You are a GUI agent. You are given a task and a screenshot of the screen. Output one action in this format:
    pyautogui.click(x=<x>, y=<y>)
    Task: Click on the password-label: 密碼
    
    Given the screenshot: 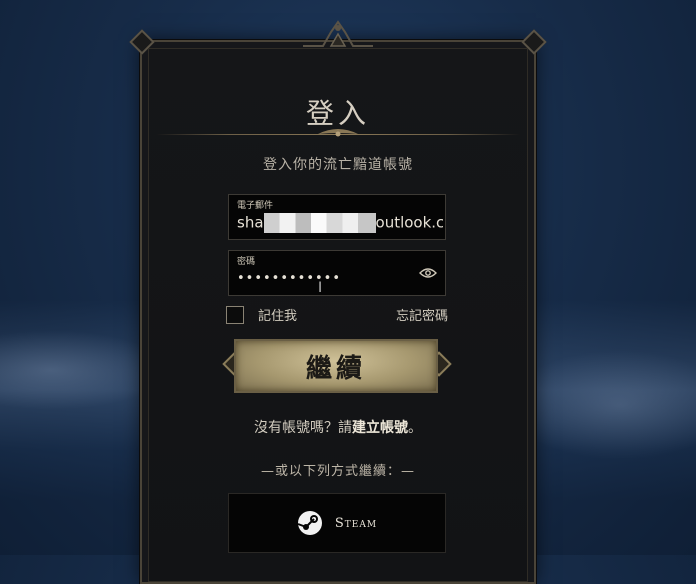 What is the action you would take?
    pyautogui.click(x=246, y=262)
    